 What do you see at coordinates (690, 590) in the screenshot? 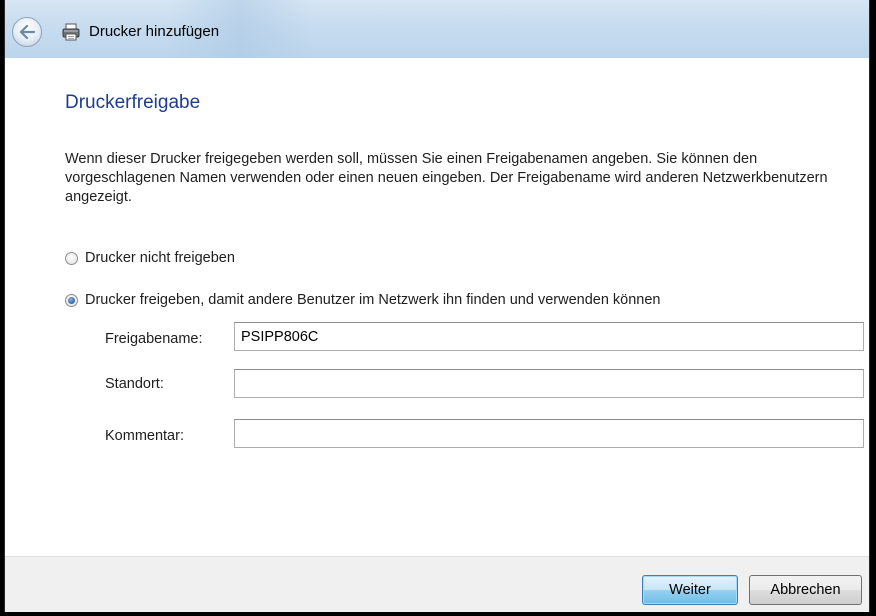
I see `next-button: Weiter` at bounding box center [690, 590].